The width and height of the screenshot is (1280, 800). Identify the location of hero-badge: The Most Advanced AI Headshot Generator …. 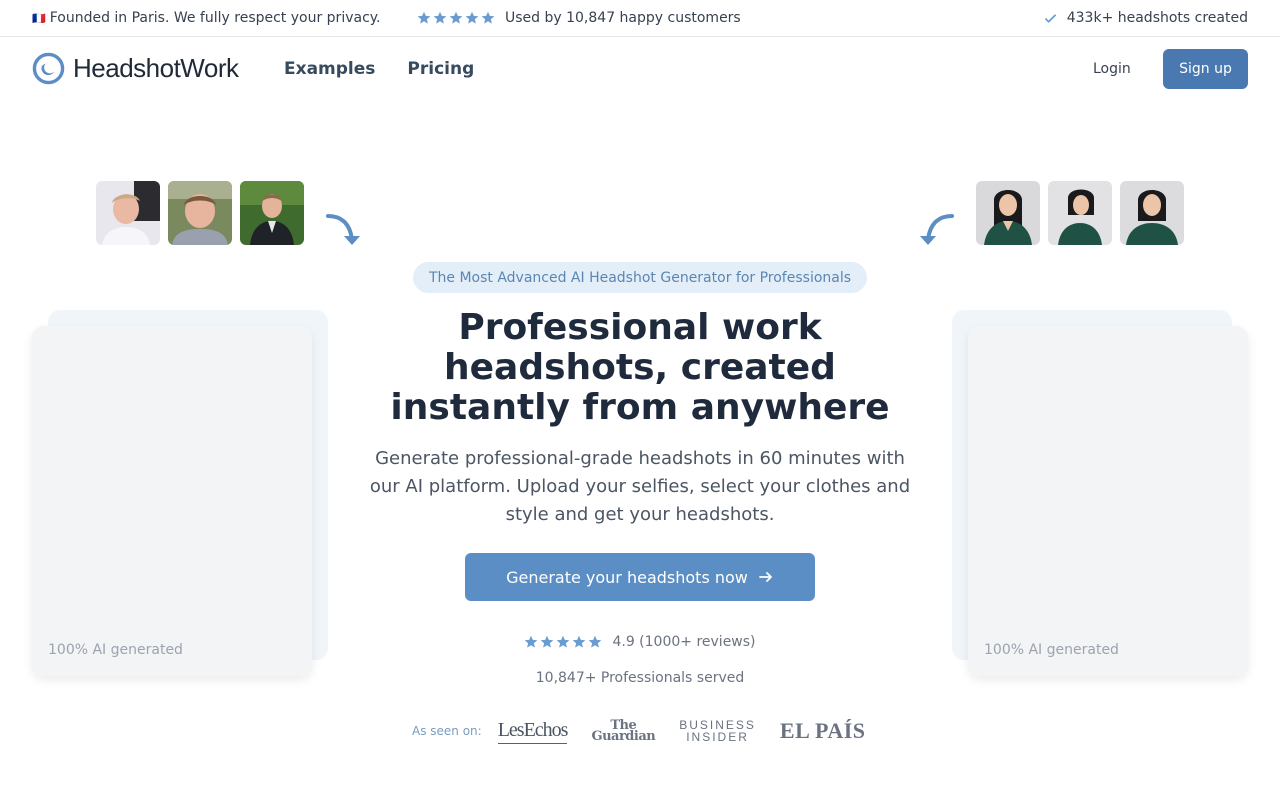
(640, 277).